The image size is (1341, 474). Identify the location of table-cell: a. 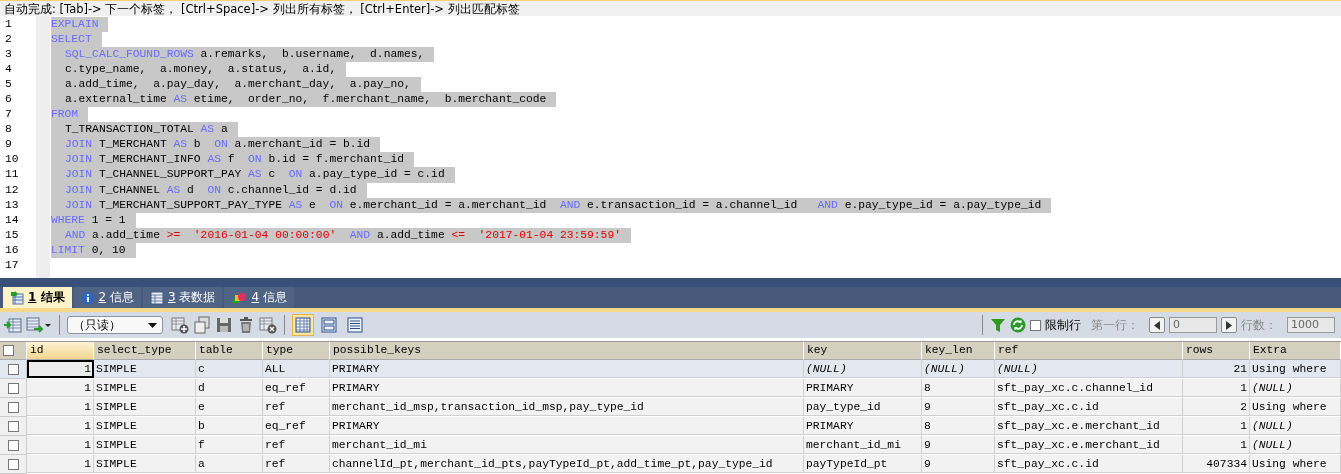
(229, 464).